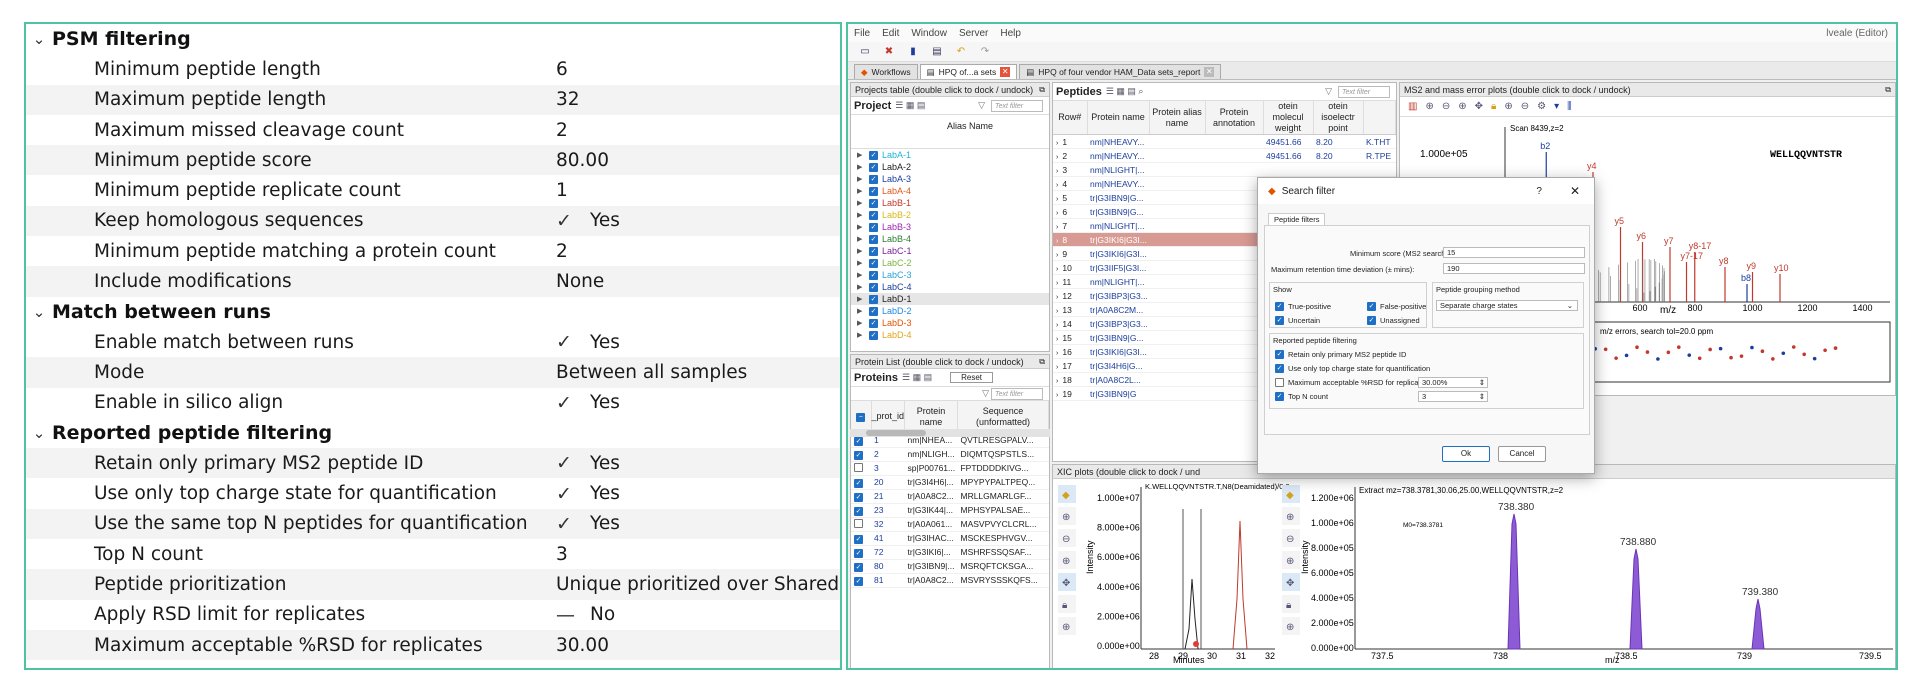  Describe the element at coordinates (1541, 106) in the screenshot. I see `settings-icon: ⚙` at that location.